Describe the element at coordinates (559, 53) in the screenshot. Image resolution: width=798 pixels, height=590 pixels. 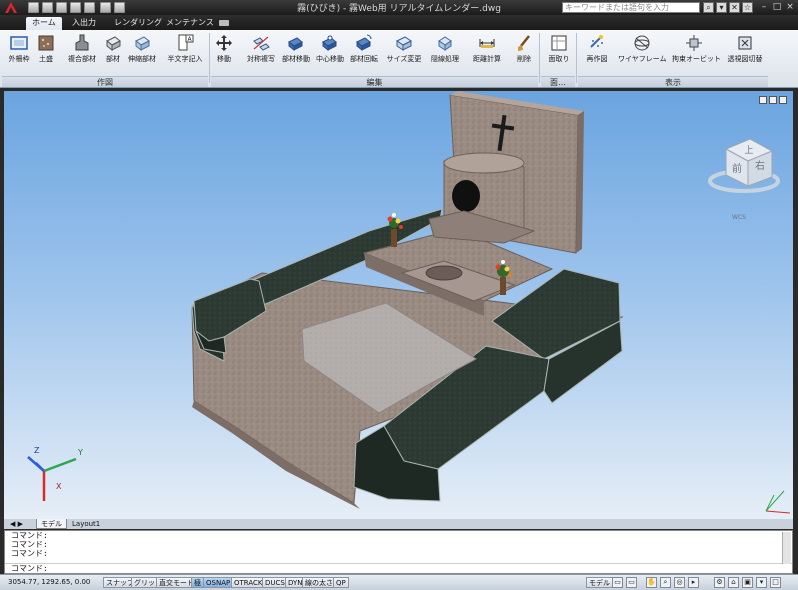
I see `menntori-button: 面取り` at that location.